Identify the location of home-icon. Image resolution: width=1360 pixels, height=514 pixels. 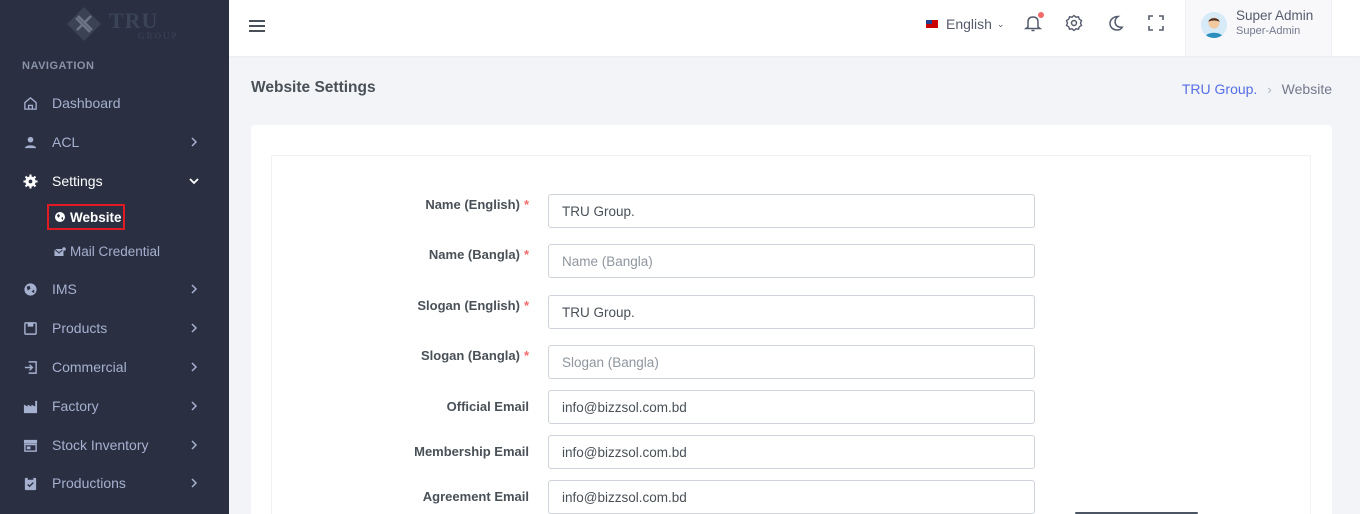
(30, 103).